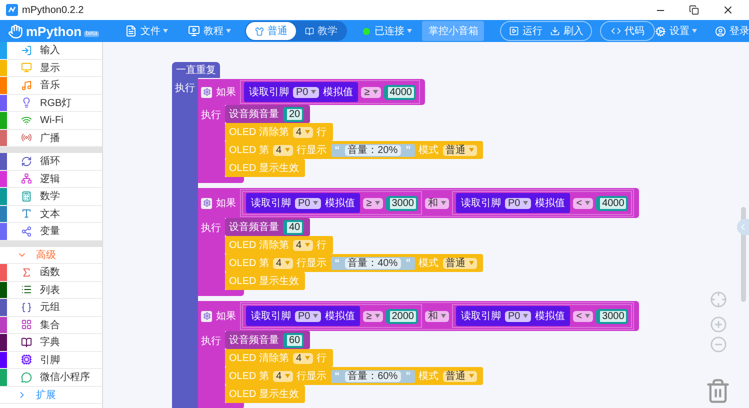  What do you see at coordinates (51, 307) in the screenshot?
I see `category-item: 元组` at bounding box center [51, 307].